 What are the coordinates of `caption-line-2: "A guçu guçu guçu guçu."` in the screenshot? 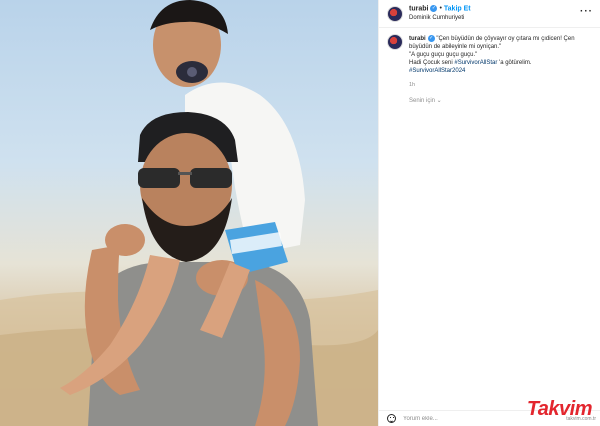 It's located at (443, 55).